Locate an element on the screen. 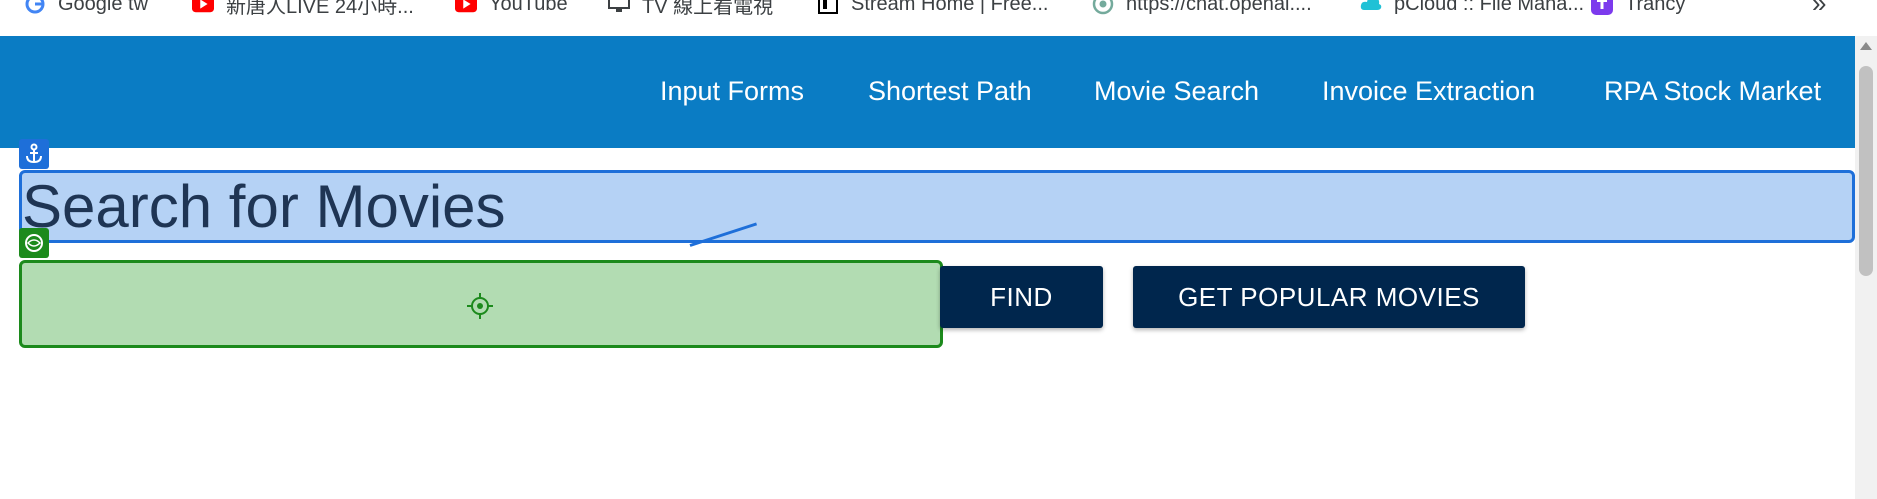 The height and width of the screenshot is (499, 1877). bookmark-label: Google tw is located at coordinates (103, 7).